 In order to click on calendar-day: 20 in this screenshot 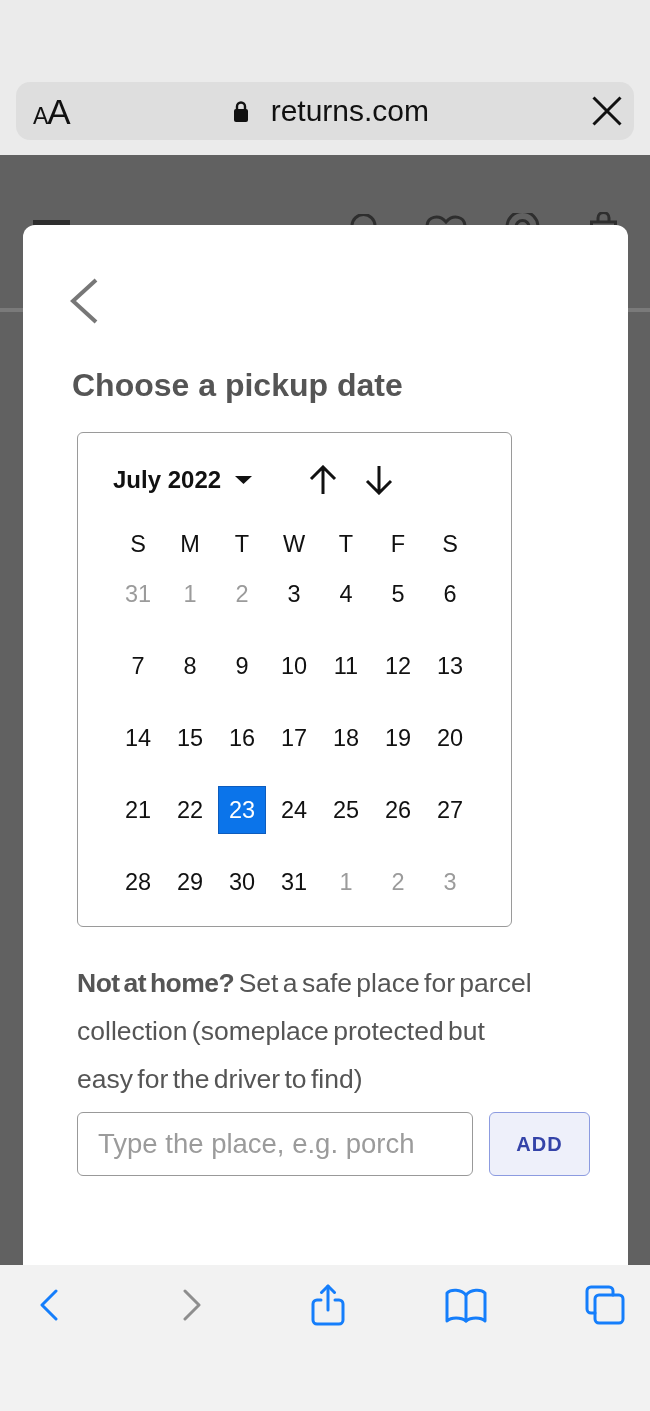, I will do `click(450, 738)`.